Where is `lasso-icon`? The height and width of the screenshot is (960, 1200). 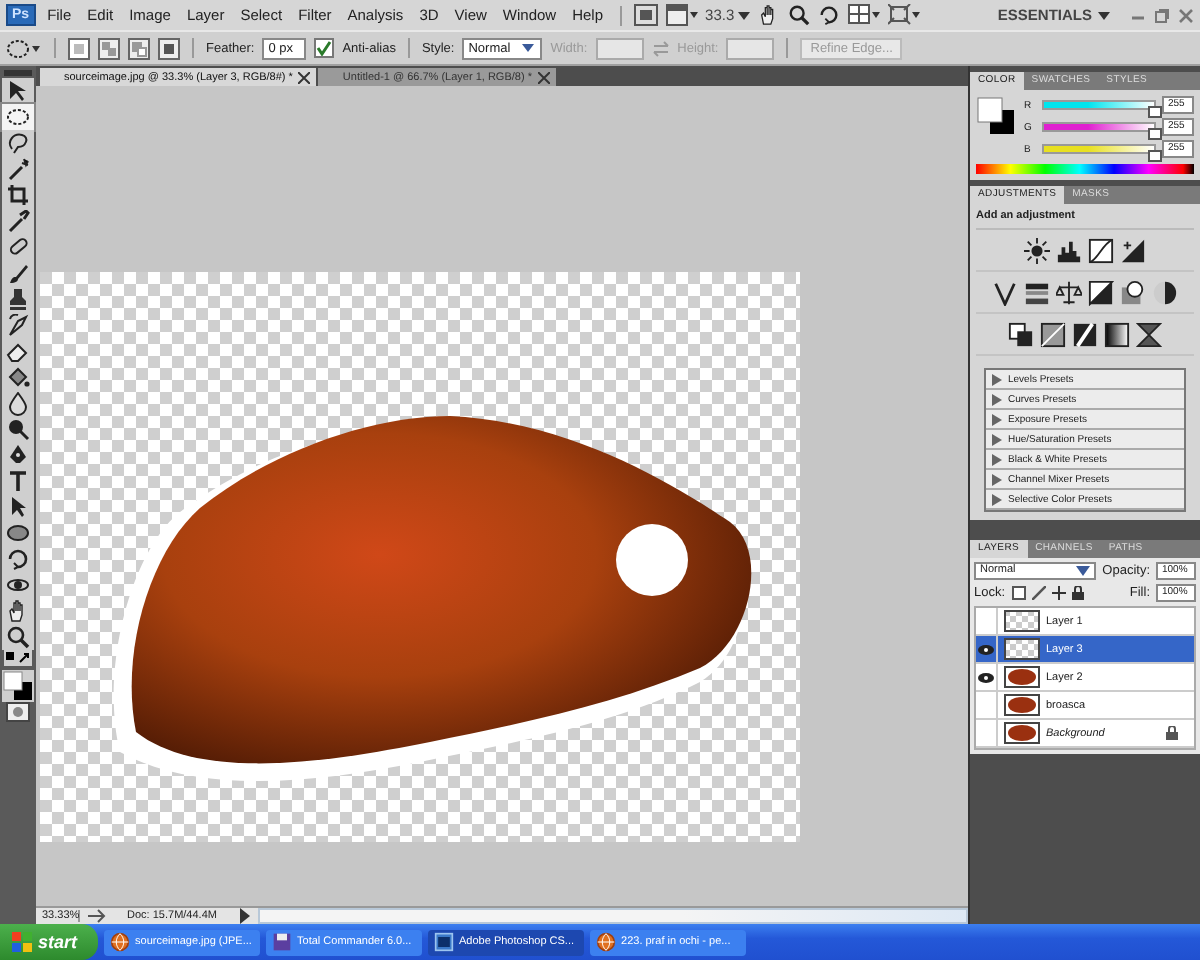
lasso-icon is located at coordinates (18, 143).